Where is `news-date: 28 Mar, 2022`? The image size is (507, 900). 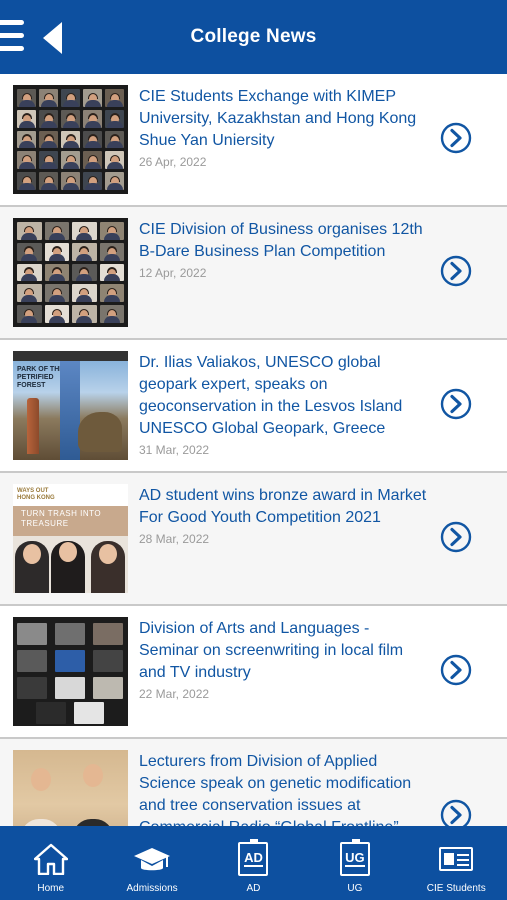
news-date: 28 Mar, 2022 is located at coordinates (174, 539).